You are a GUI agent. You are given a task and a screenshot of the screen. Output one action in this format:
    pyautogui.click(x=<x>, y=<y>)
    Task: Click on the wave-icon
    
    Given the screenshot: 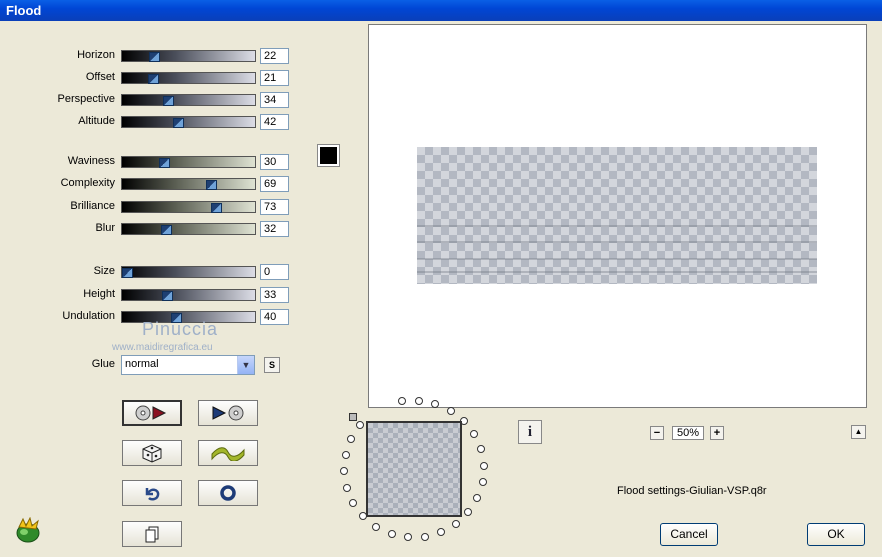 What is the action you would take?
    pyautogui.click(x=228, y=453)
    